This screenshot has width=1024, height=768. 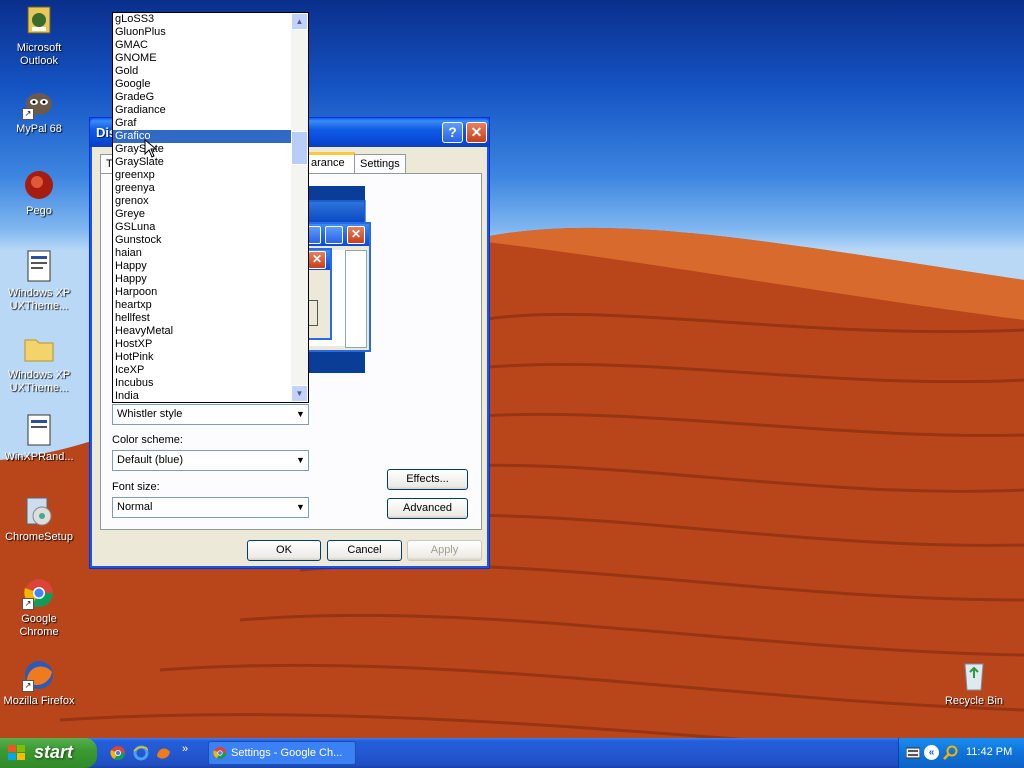 What do you see at coordinates (202, 97) in the screenshot?
I see `list-item: GradeG` at bounding box center [202, 97].